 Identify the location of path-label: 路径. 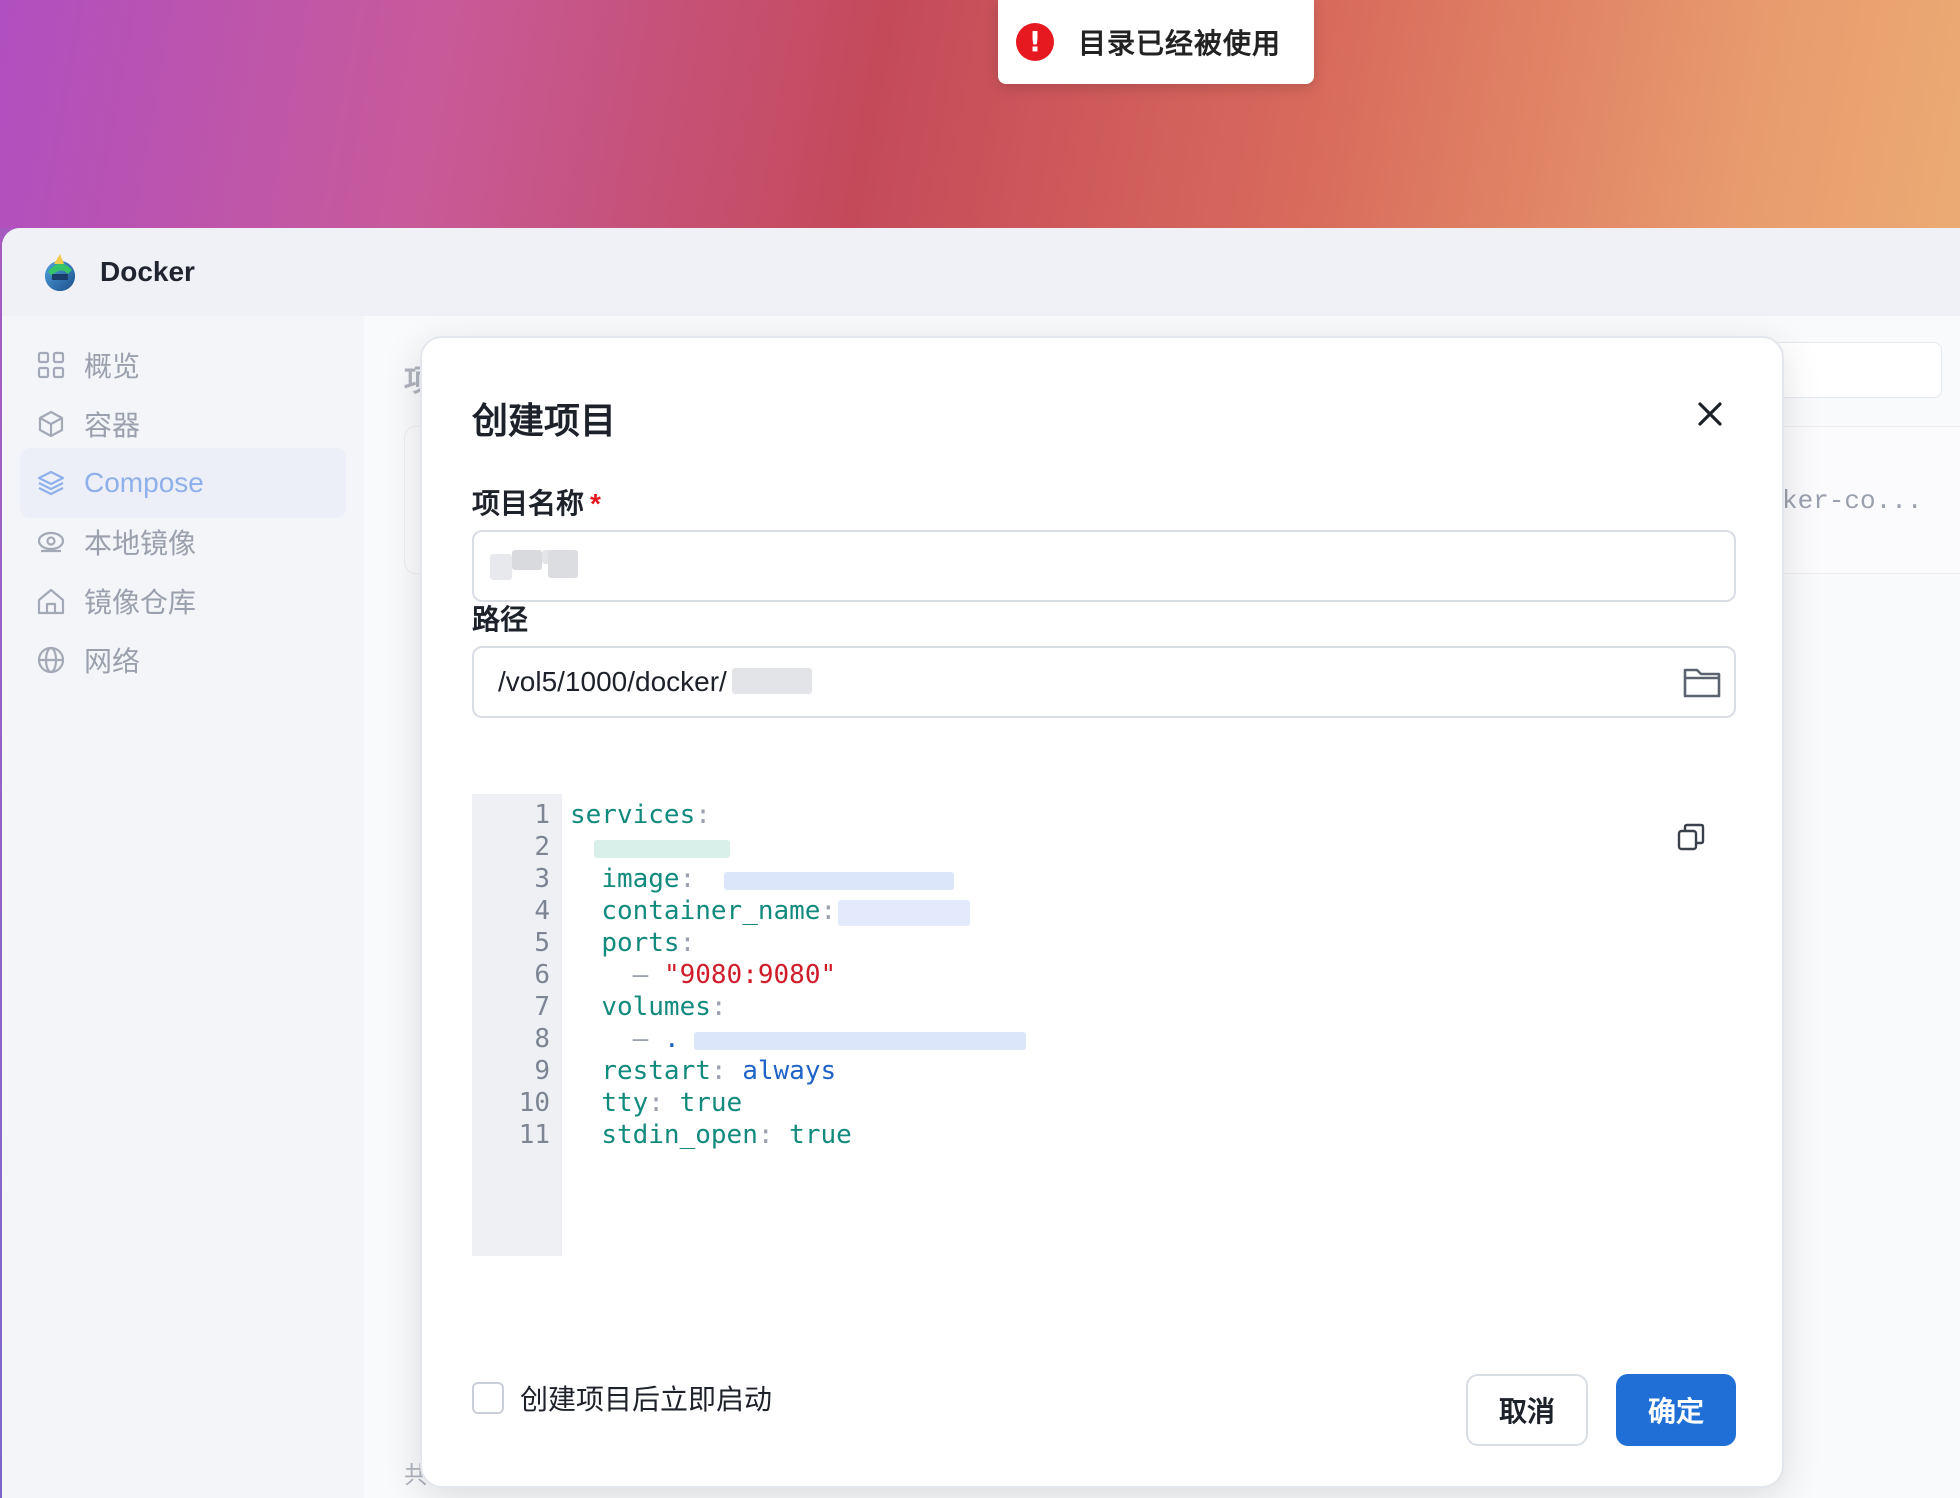
(500, 619).